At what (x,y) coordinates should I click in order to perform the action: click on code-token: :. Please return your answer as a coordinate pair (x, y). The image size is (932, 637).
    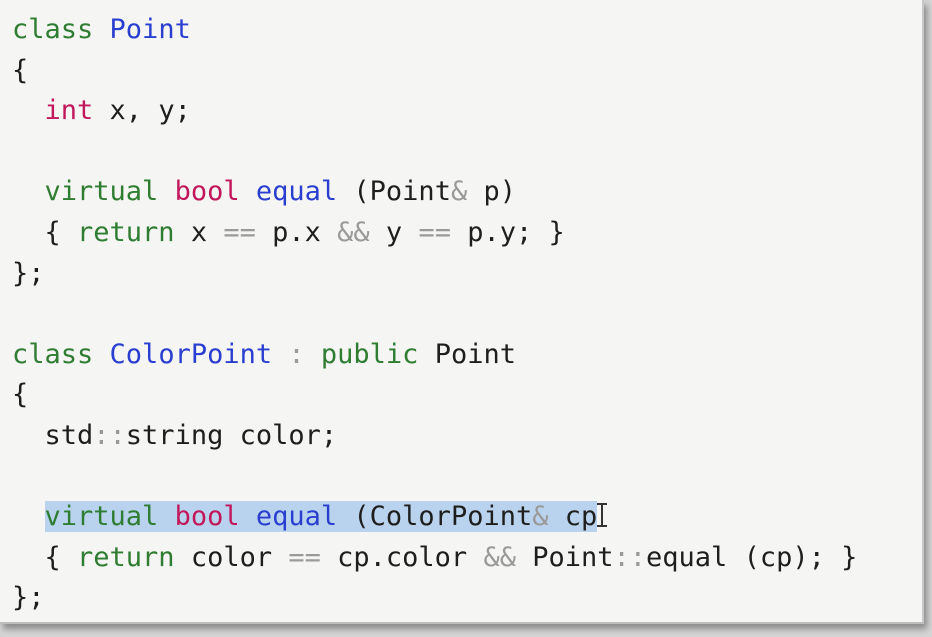
    Looking at the image, I should click on (296, 354).